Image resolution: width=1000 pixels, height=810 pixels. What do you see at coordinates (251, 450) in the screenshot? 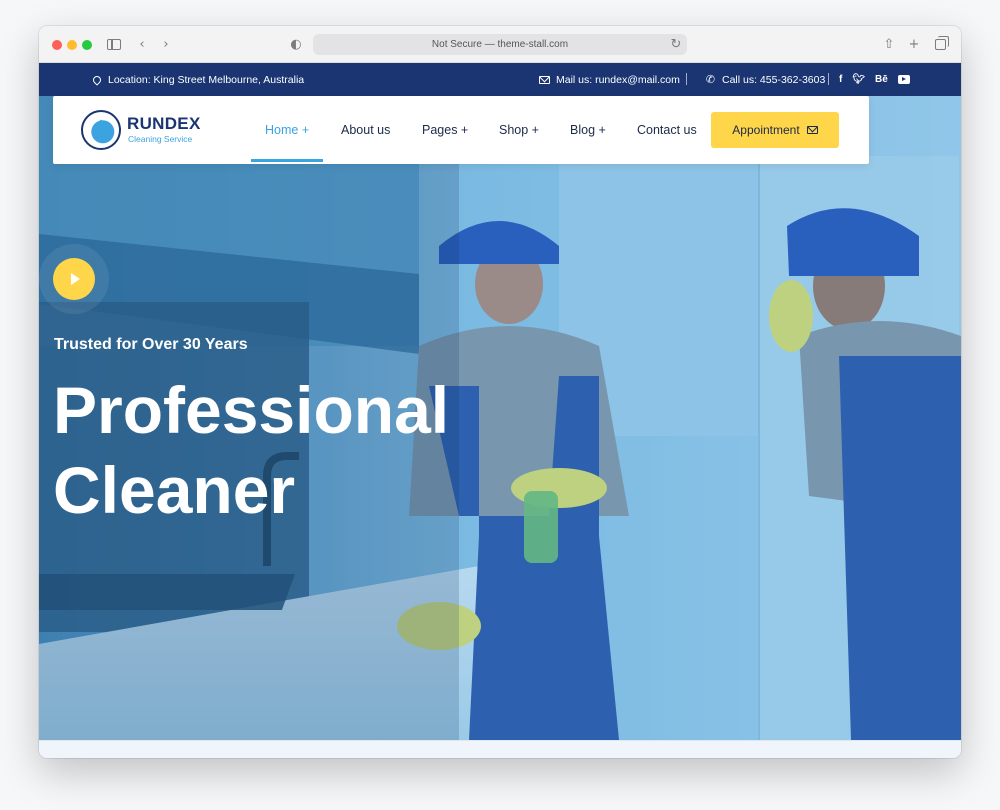
I see `hero-headline: Professional Cleaner` at bounding box center [251, 450].